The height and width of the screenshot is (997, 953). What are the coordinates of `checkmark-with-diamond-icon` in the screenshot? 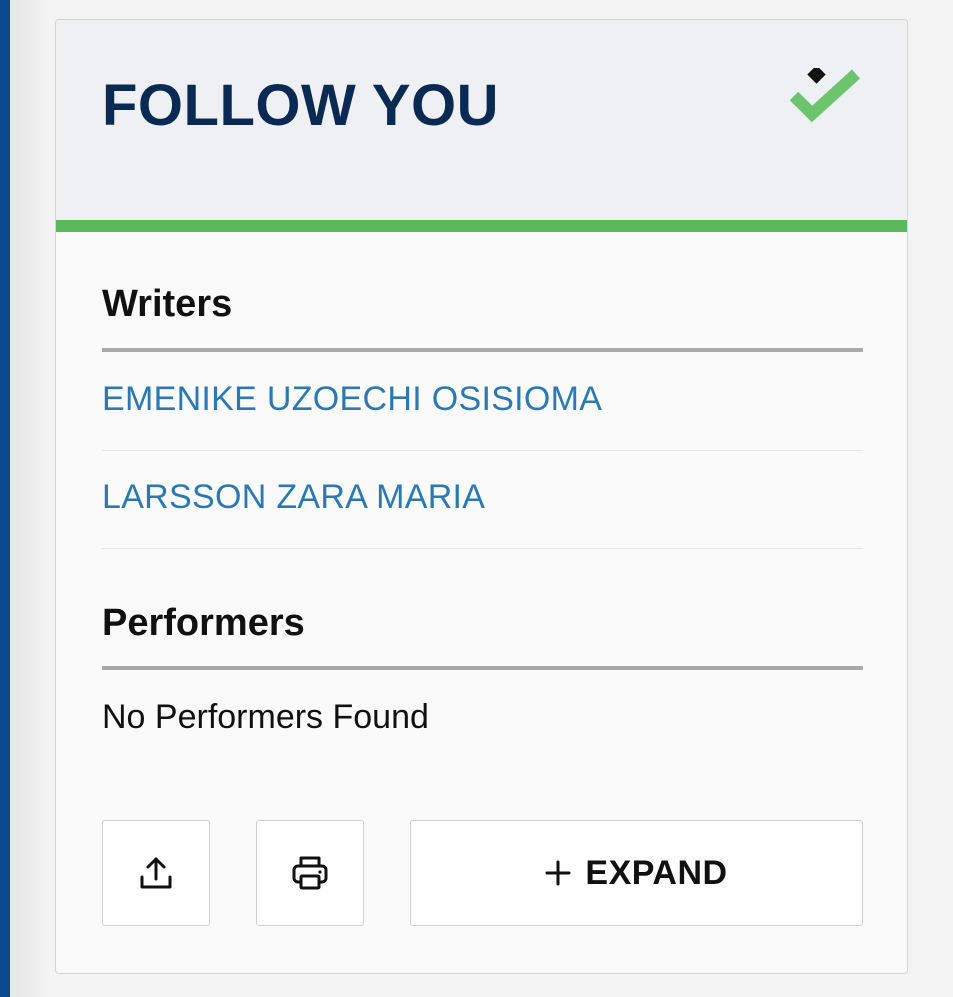 It's located at (825, 95).